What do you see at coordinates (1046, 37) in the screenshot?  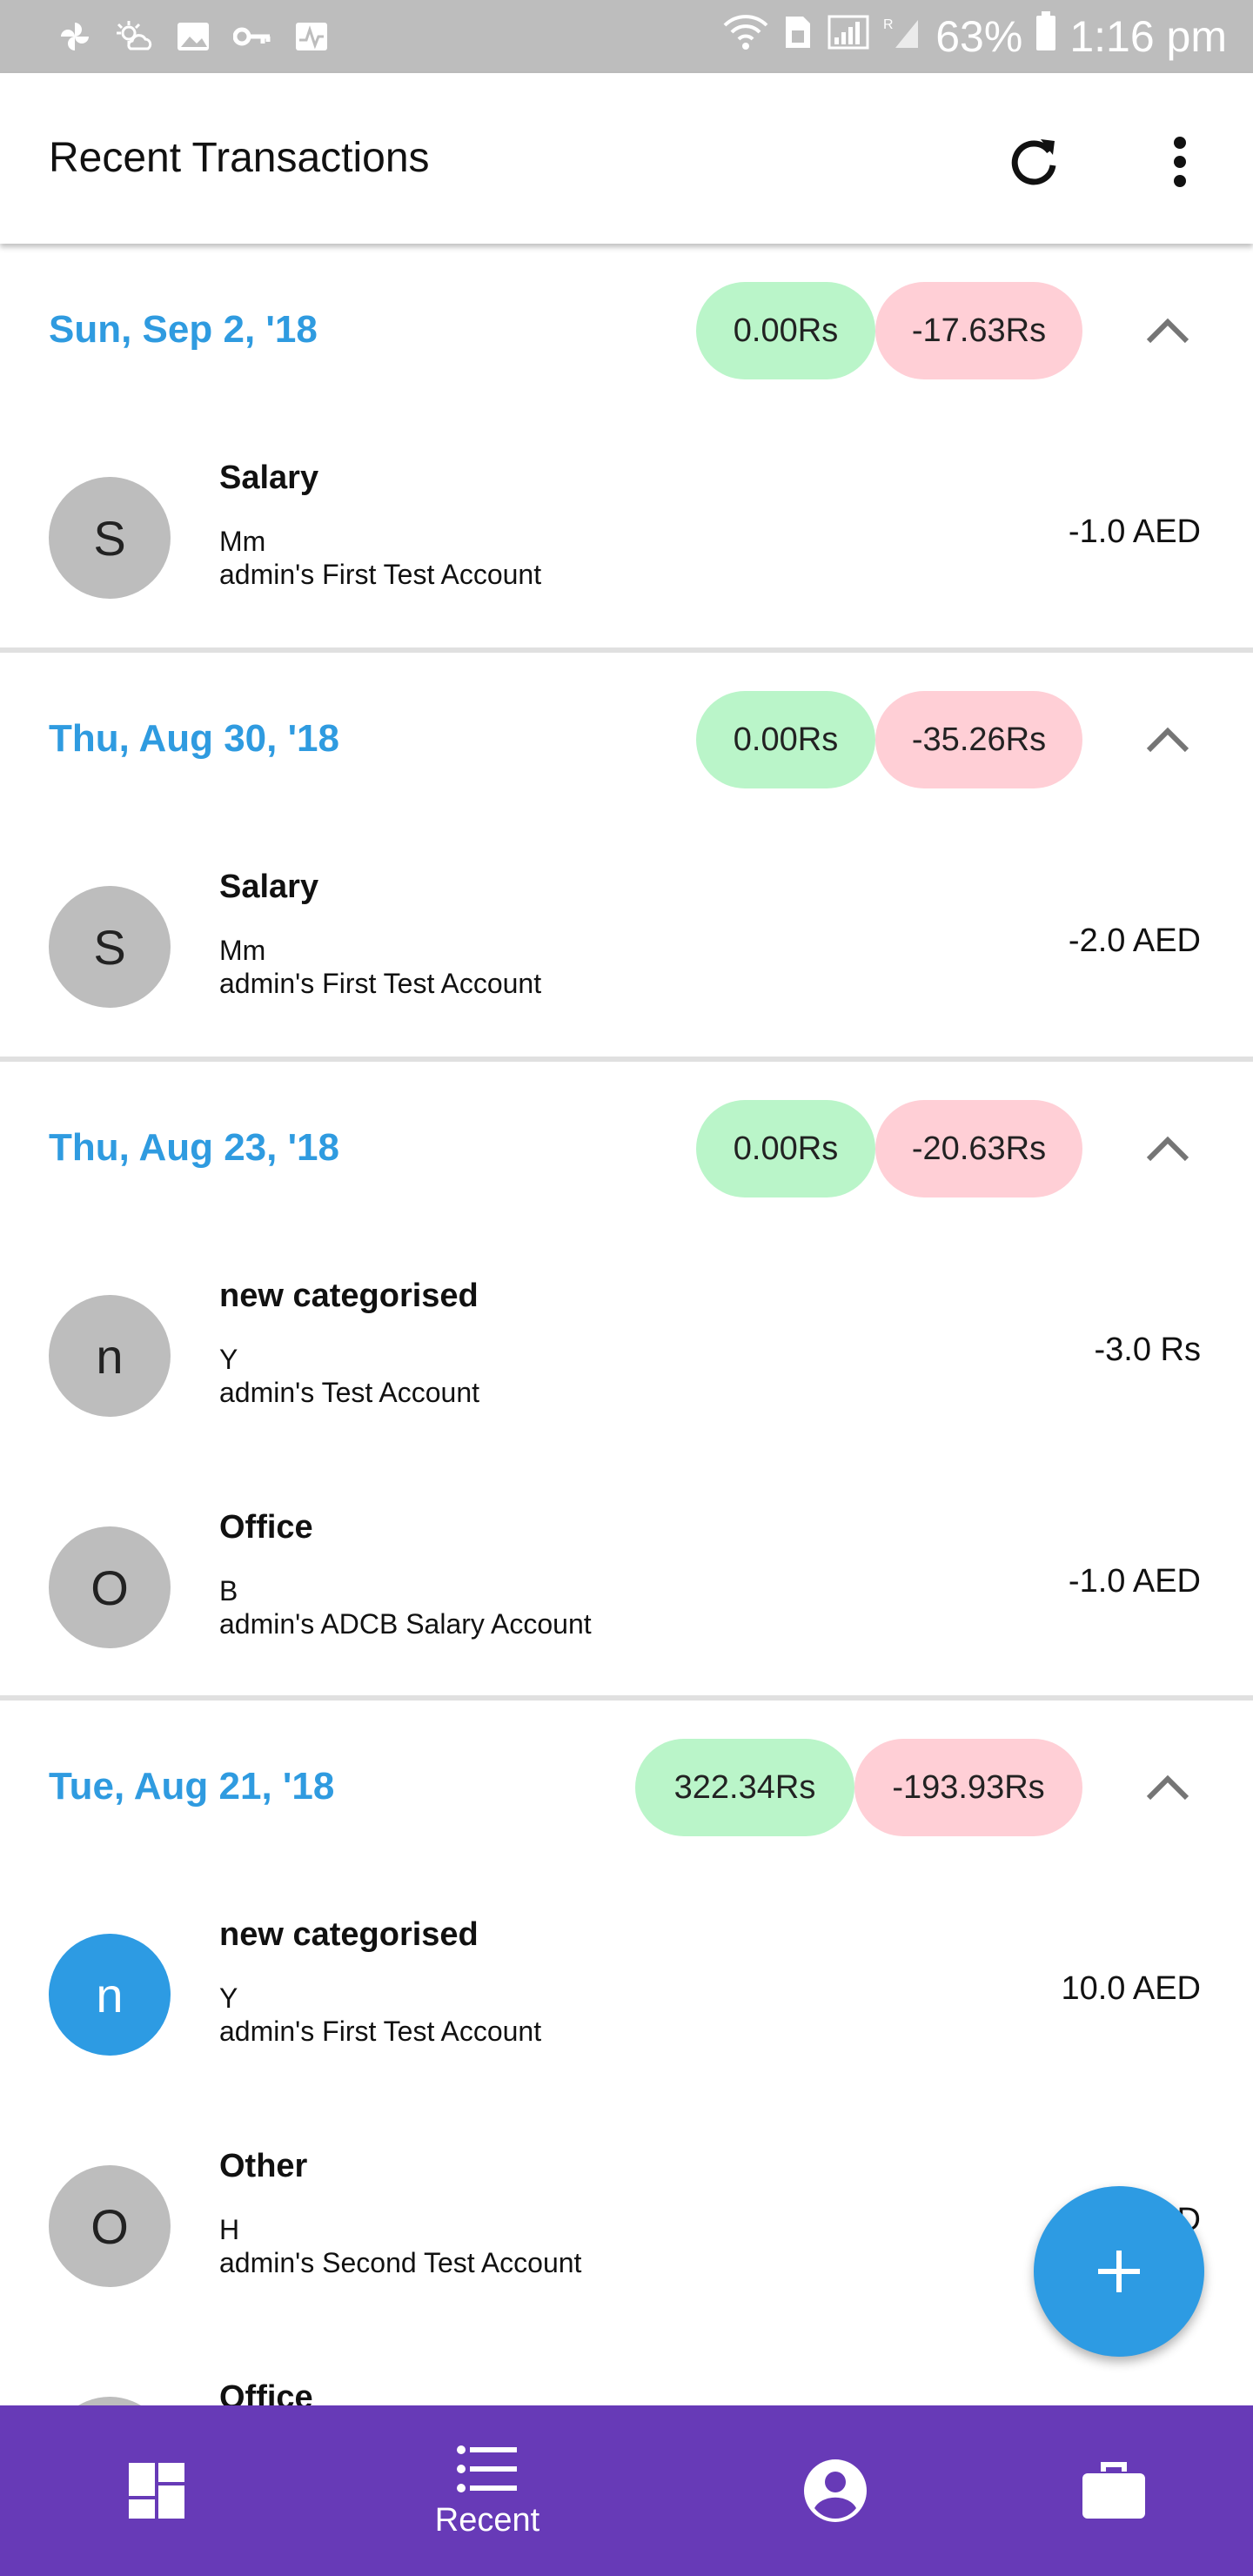 I see `battery-icon` at bounding box center [1046, 37].